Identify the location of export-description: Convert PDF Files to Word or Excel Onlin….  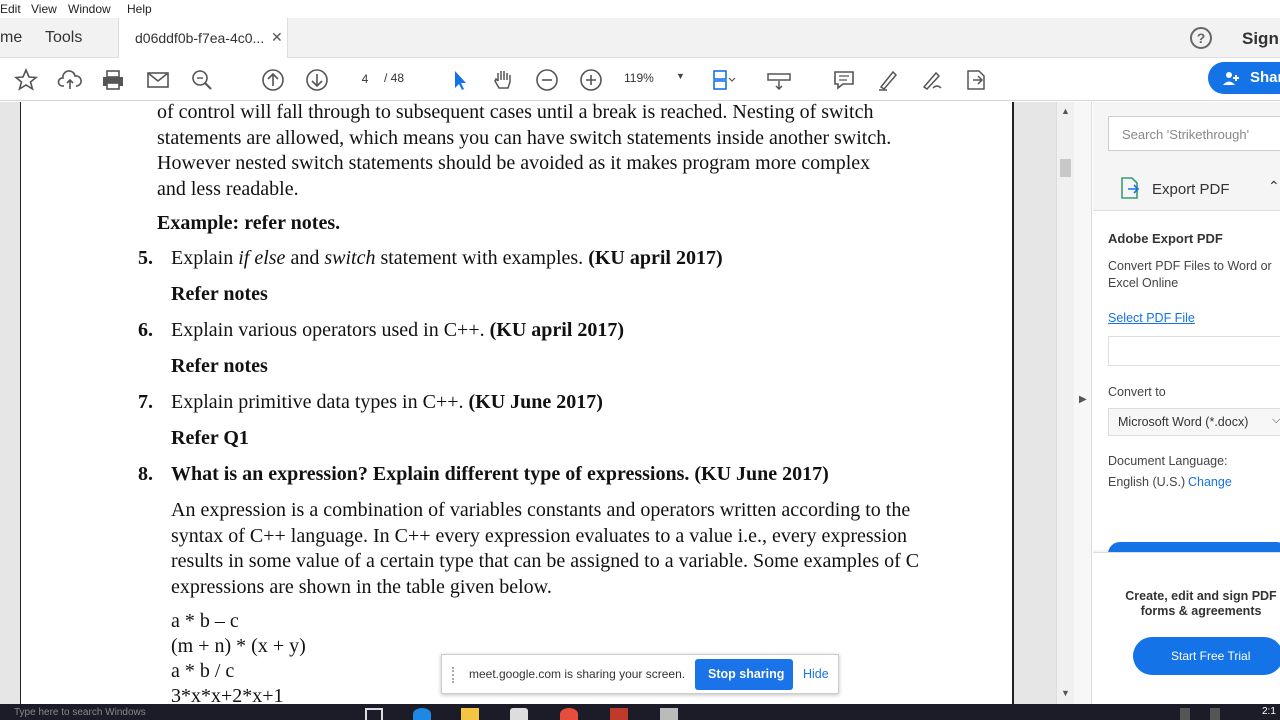
(1190, 274).